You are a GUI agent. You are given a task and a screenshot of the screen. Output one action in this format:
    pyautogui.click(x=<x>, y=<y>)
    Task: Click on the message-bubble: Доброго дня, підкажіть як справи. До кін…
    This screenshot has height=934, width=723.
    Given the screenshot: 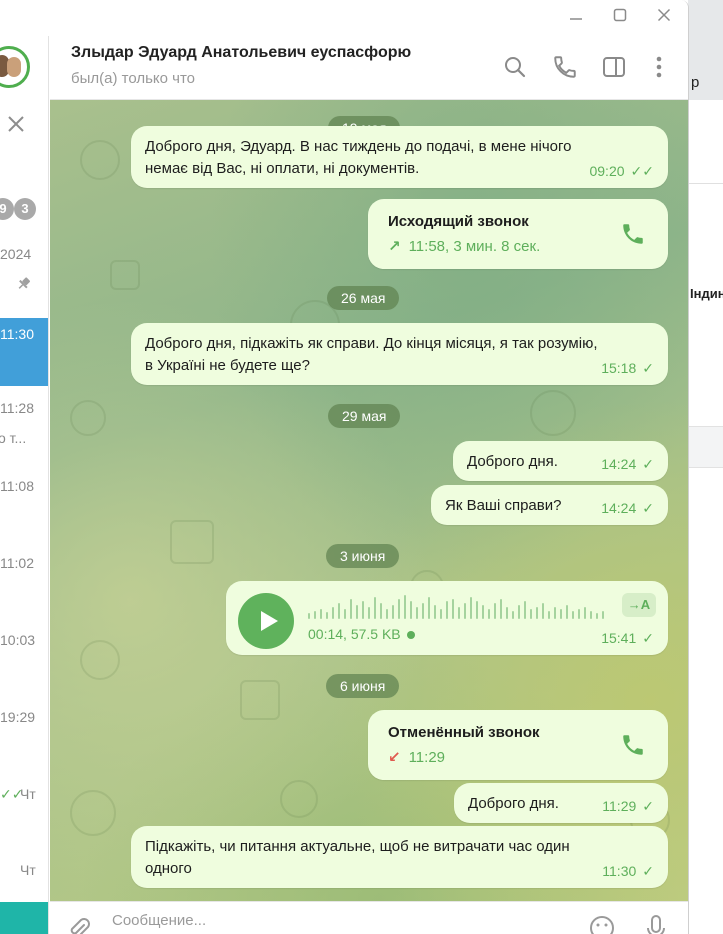 What is the action you would take?
    pyautogui.click(x=399, y=354)
    